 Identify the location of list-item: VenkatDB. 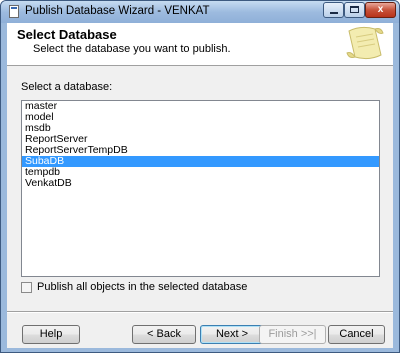
(200, 183).